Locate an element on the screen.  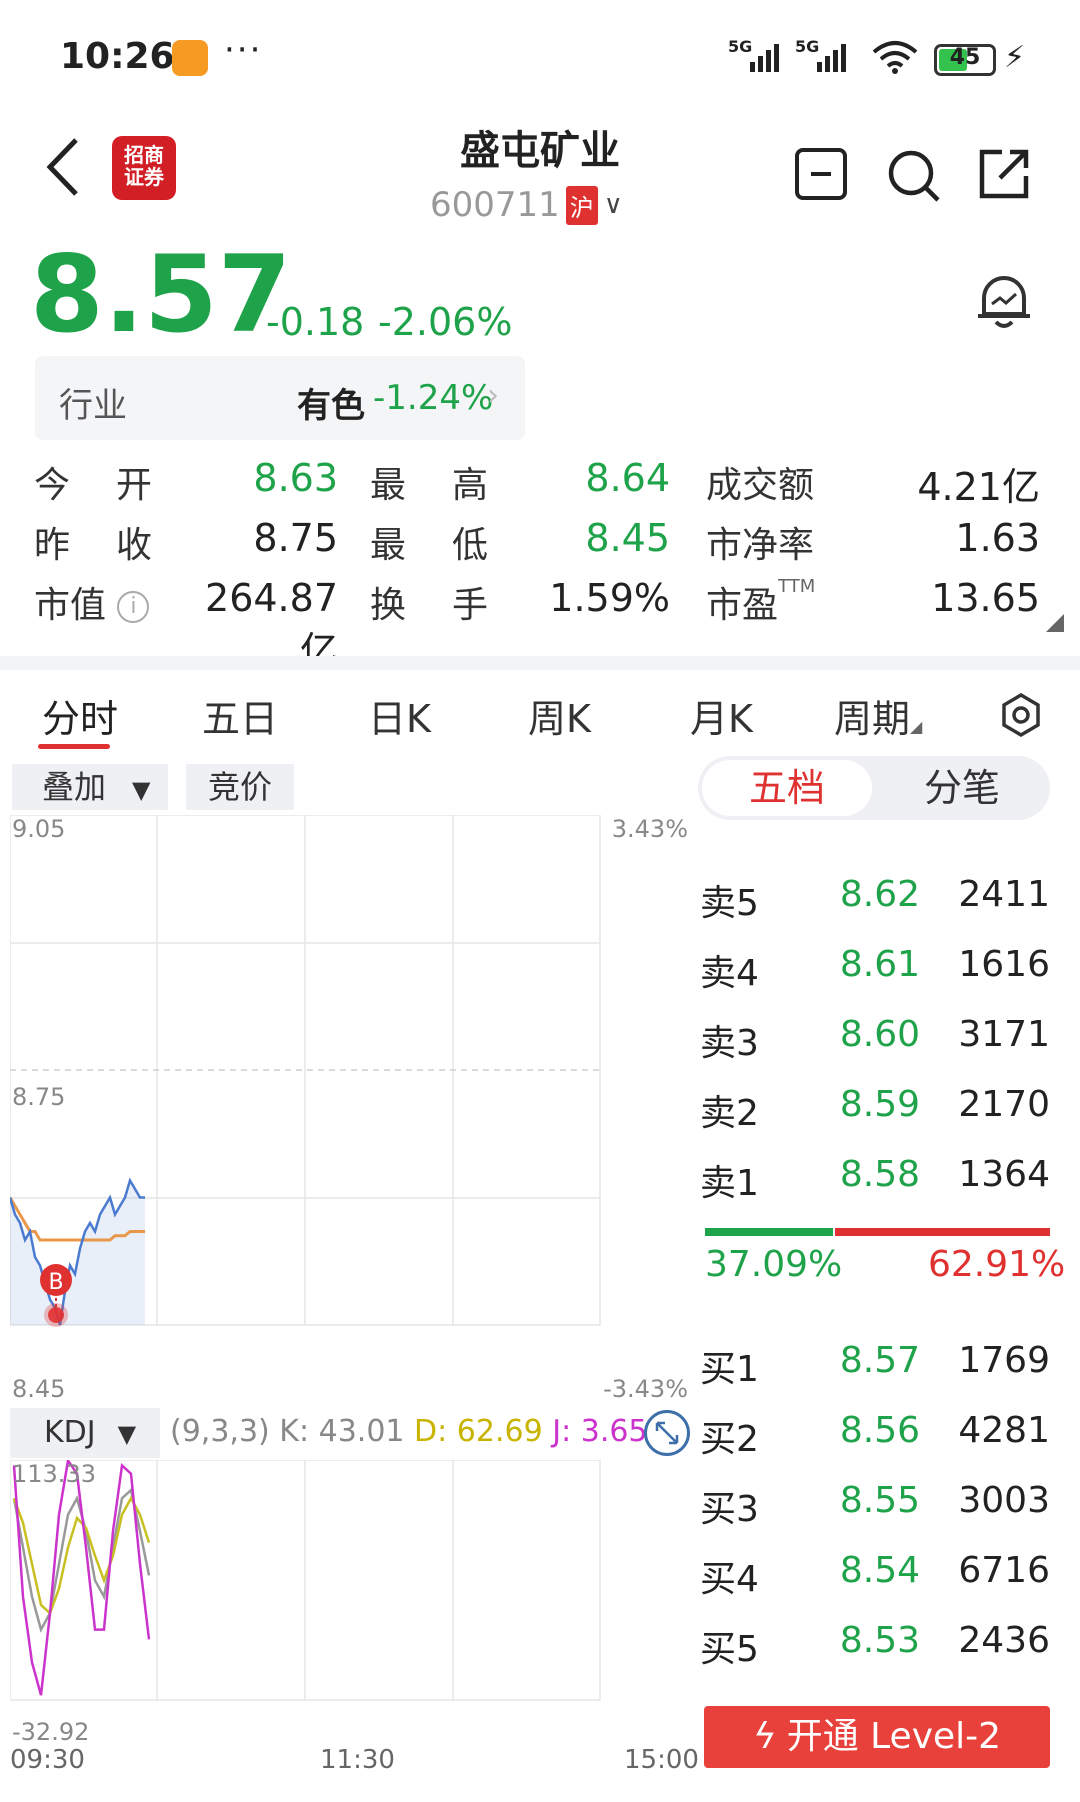
turnover-value: 1.59% is located at coordinates (609, 598).